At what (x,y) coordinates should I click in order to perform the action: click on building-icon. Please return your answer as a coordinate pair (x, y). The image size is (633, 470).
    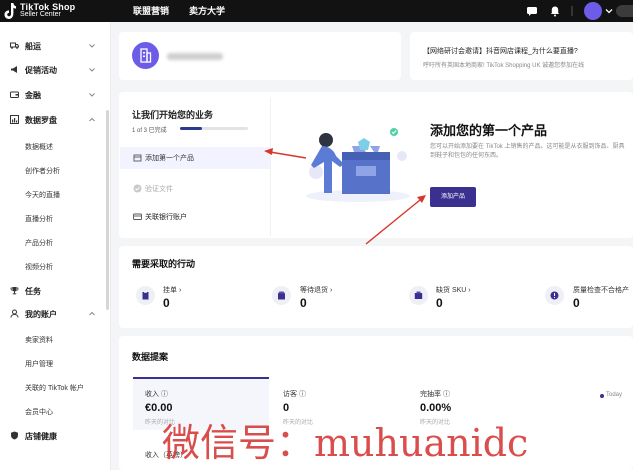
    Looking at the image, I should click on (146, 55).